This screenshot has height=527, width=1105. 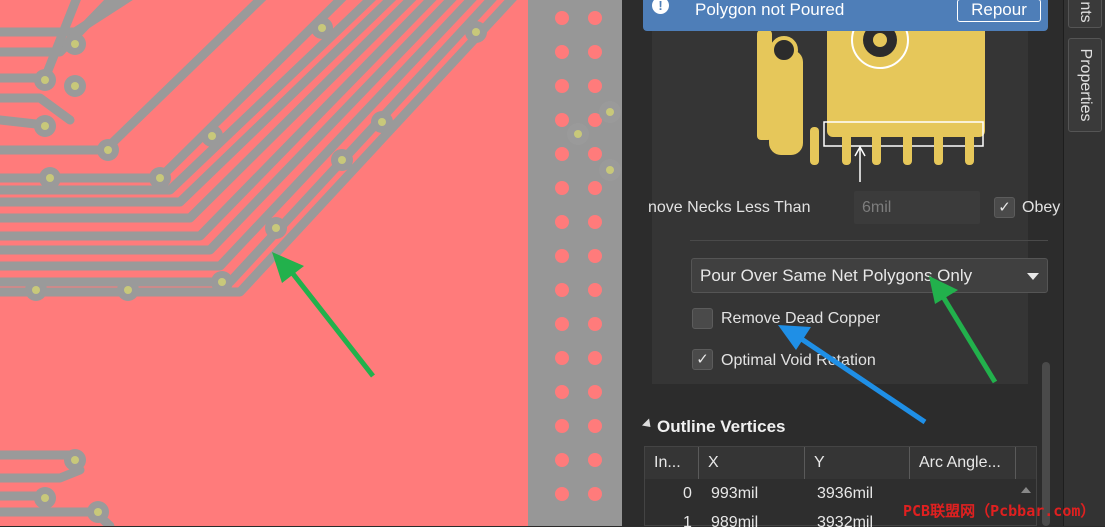 I want to click on cell-y: 3932mil, so click(x=845, y=520).